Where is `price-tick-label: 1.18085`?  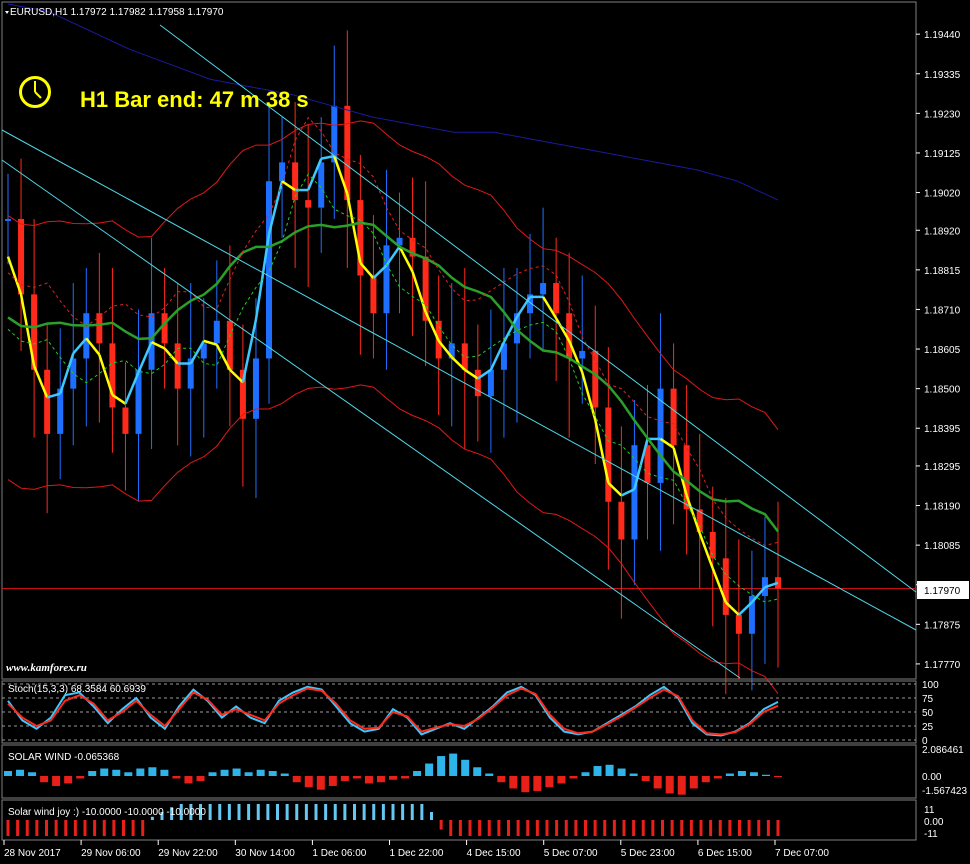
price-tick-label: 1.18085 is located at coordinates (942, 546).